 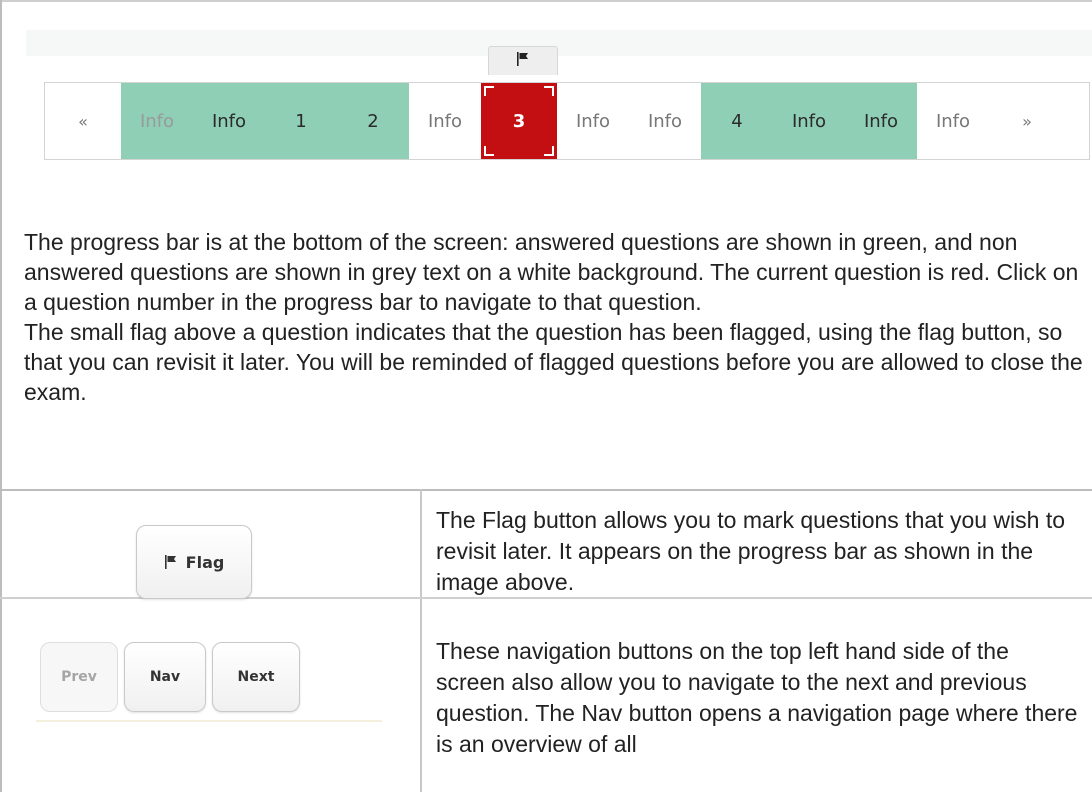 I want to click on table-top-border, so click(x=546, y=490).